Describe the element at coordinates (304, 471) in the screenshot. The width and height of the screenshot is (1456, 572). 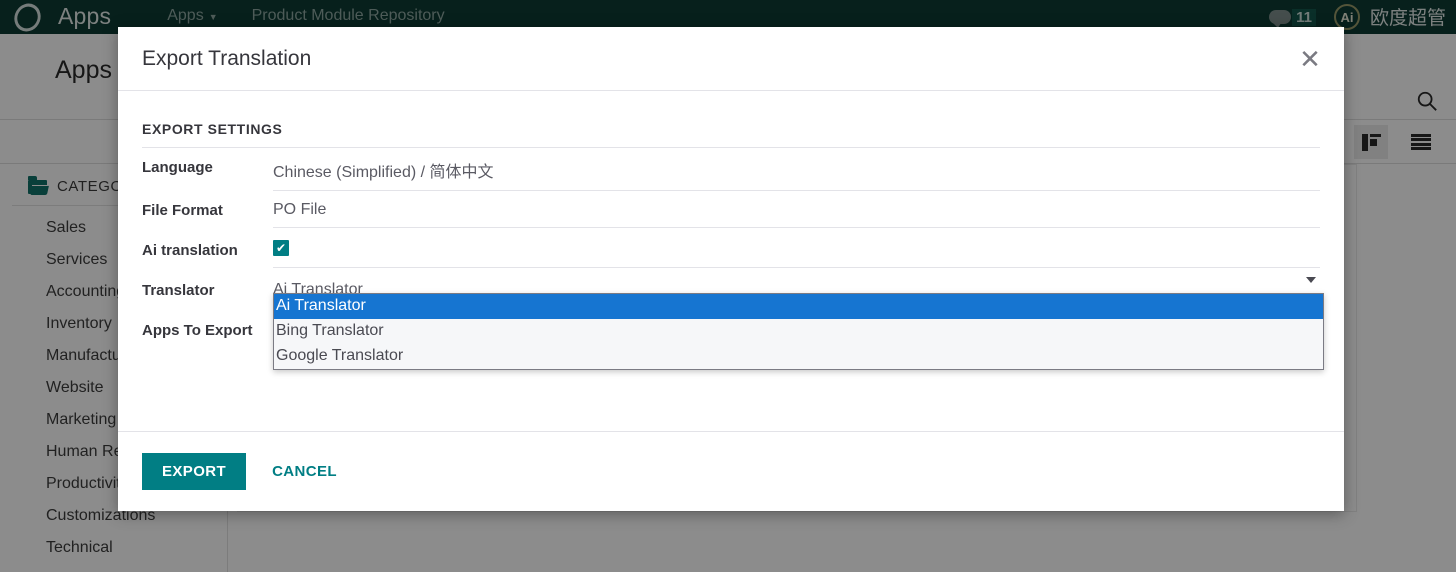
I see `cancel-button: CANCEL` at that location.